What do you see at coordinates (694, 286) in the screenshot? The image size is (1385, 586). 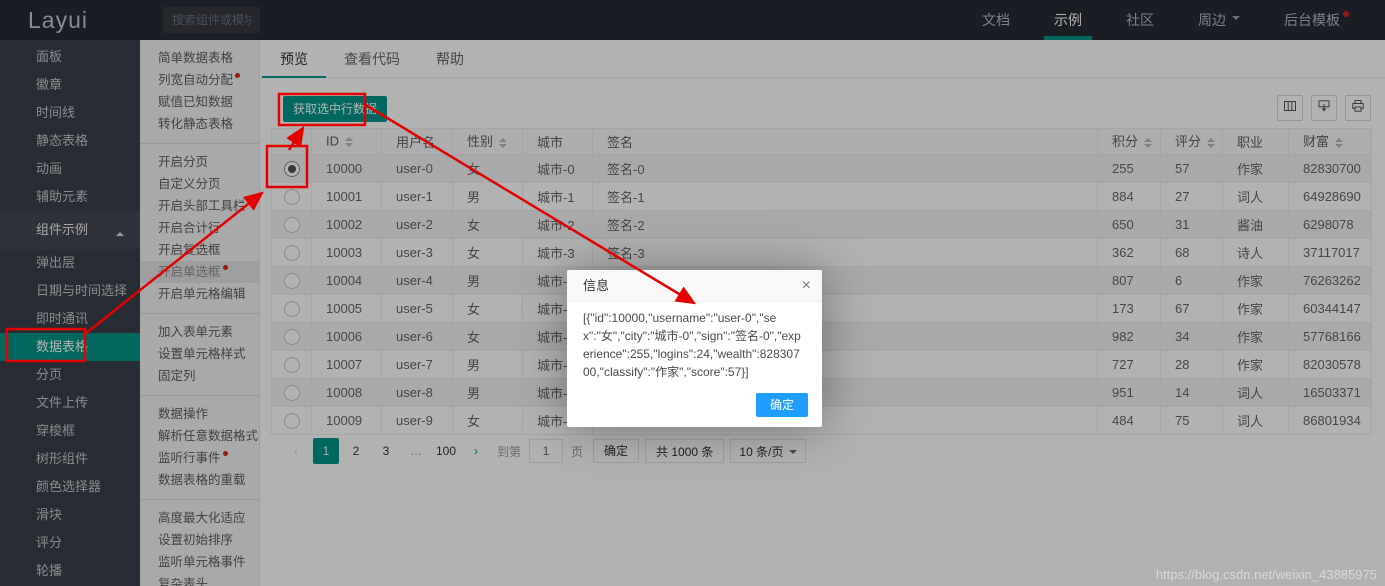 I see `dialog-title: 信息` at bounding box center [694, 286].